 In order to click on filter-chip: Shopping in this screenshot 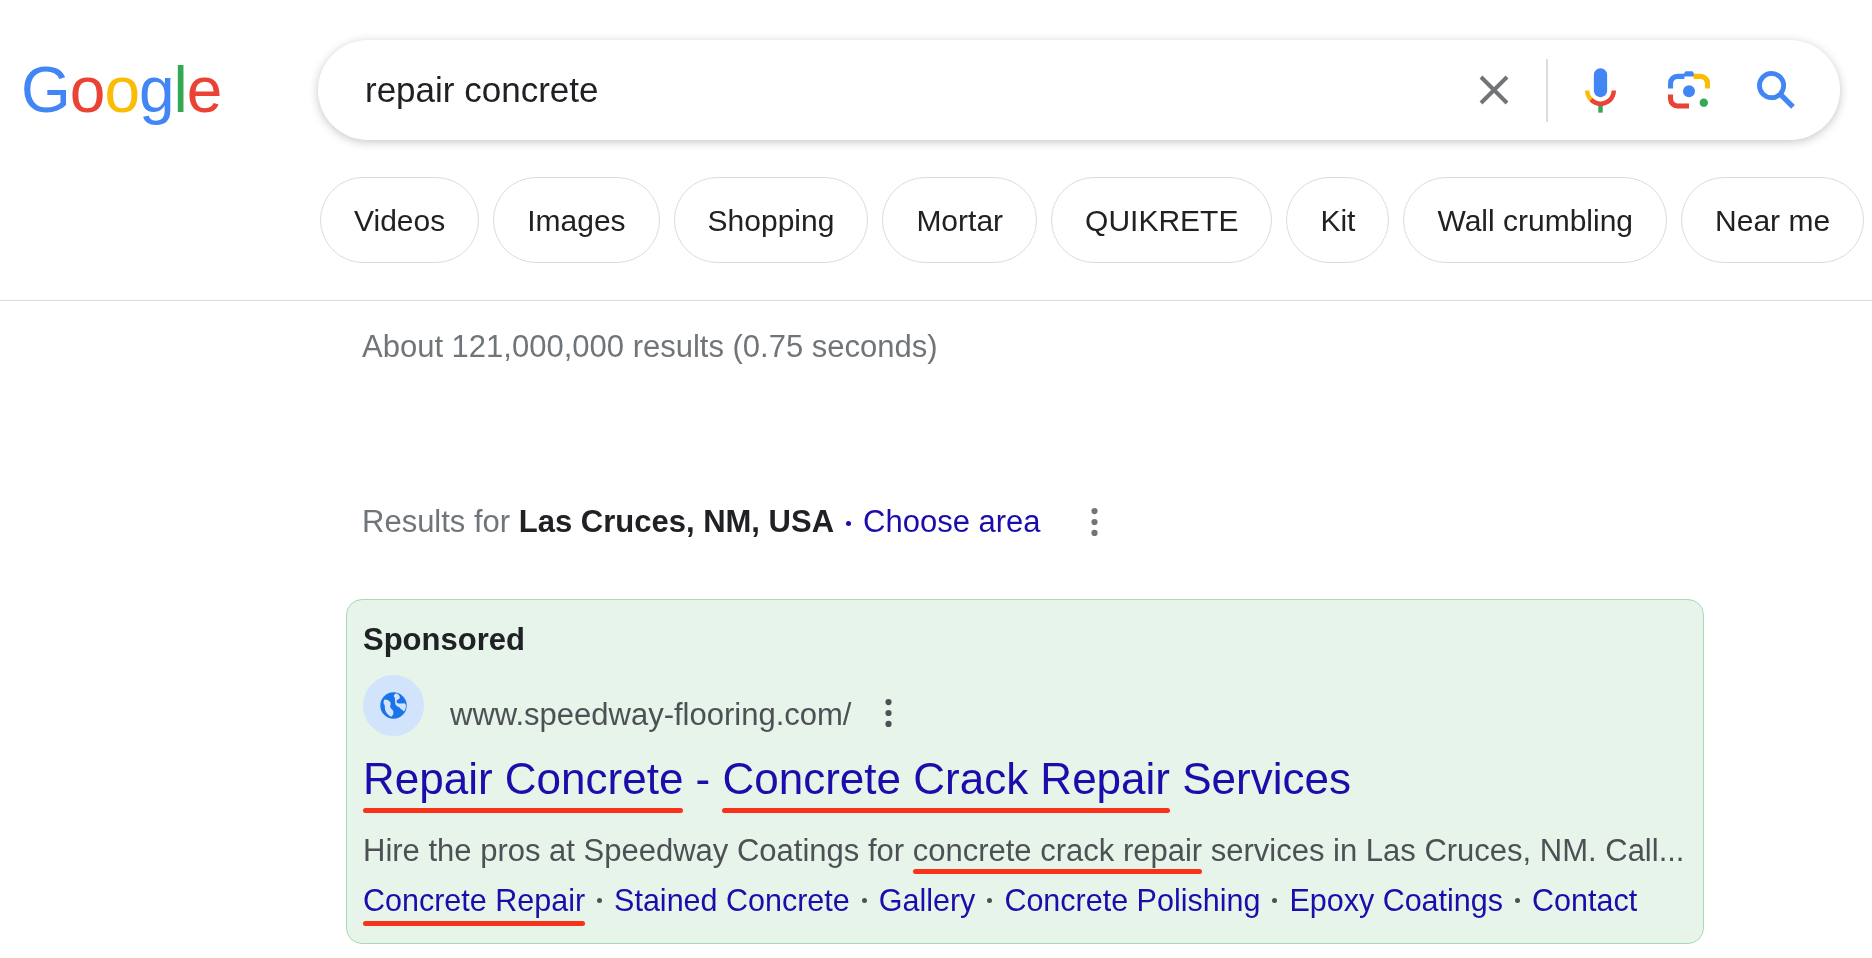, I will do `click(771, 220)`.